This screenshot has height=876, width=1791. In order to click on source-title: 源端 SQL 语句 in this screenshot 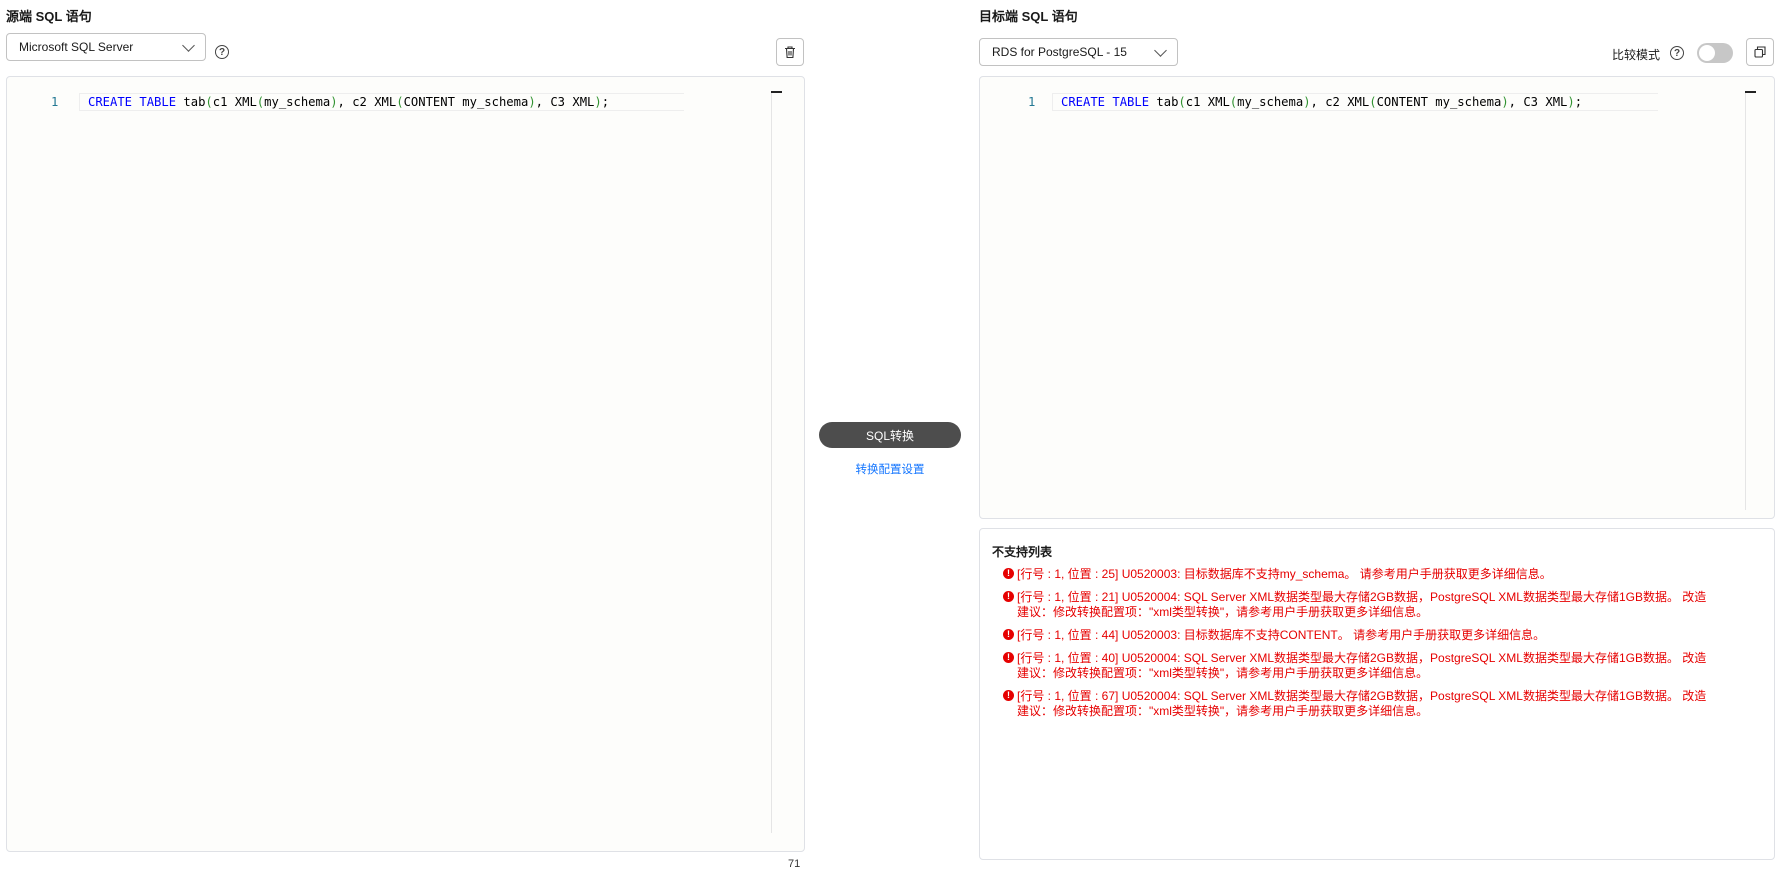, I will do `click(49, 16)`.